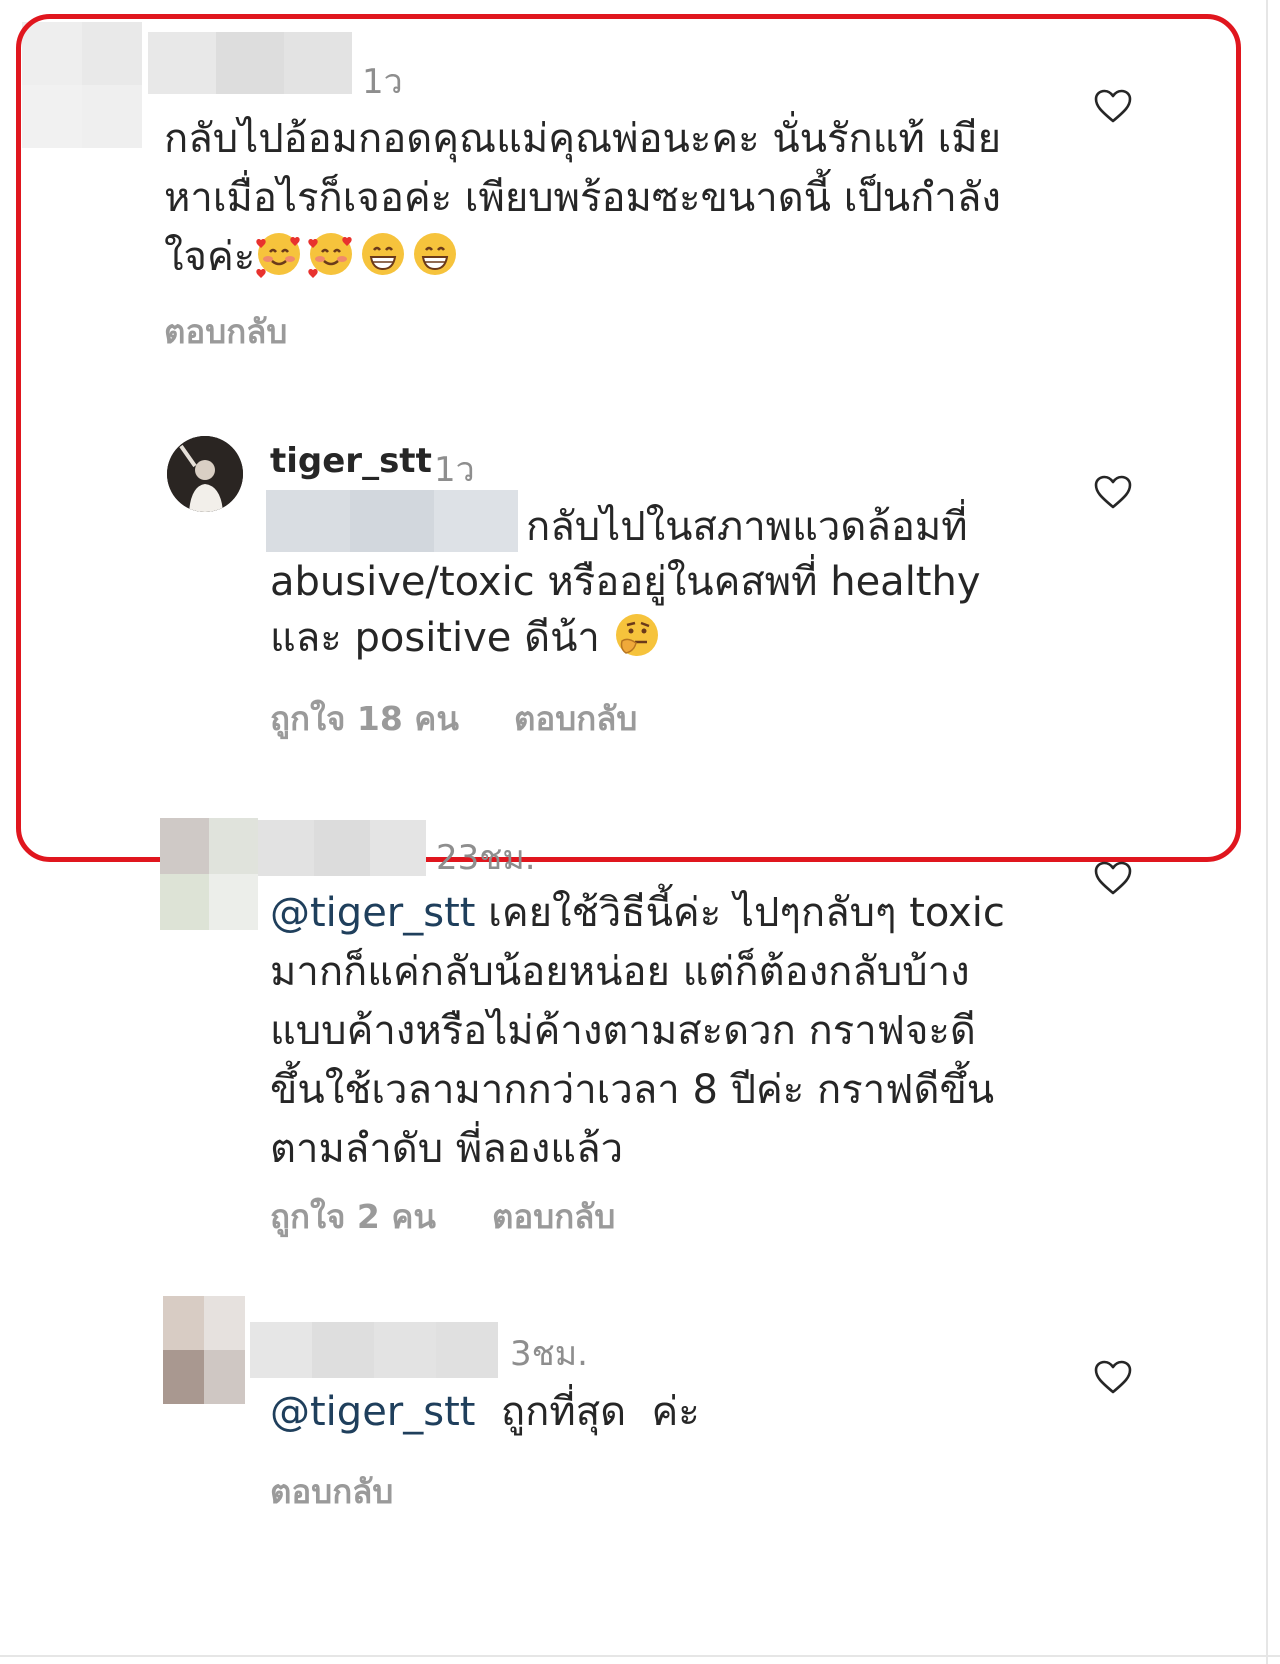 The width and height of the screenshot is (1280, 1664). What do you see at coordinates (353, 1216) in the screenshot?
I see `likes-count: ถูกใจ 2 คน` at bounding box center [353, 1216].